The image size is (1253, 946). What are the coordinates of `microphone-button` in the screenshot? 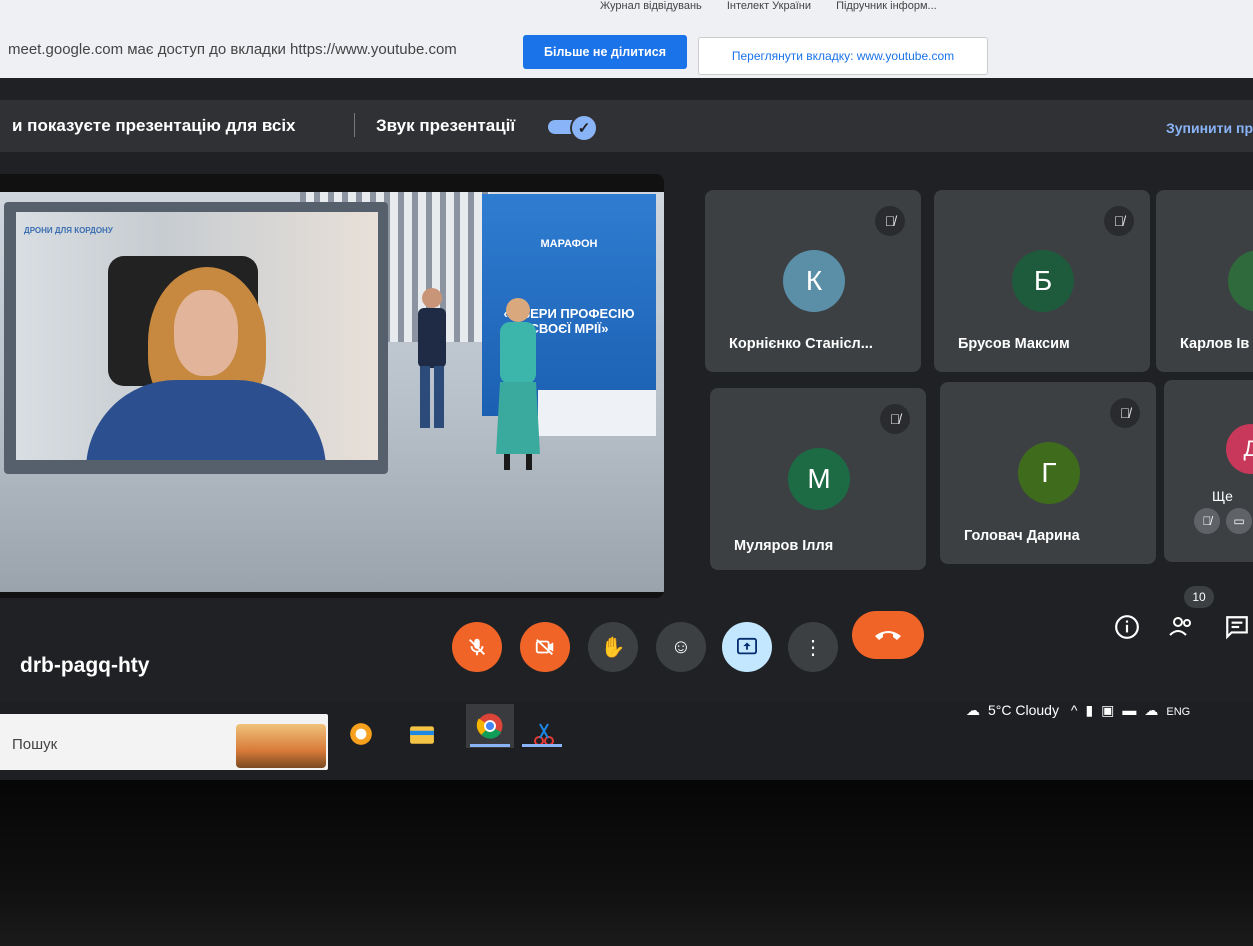 It's located at (477, 647).